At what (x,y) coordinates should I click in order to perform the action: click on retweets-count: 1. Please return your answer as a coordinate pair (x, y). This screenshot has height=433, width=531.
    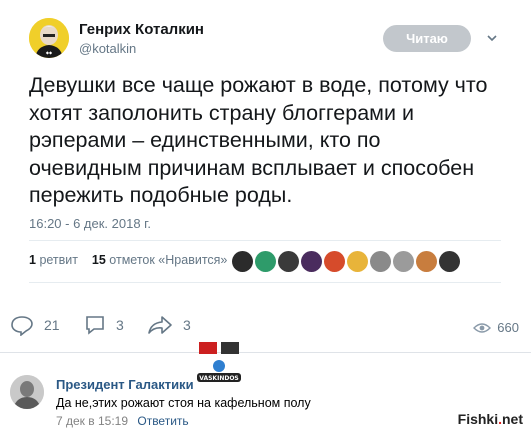
    Looking at the image, I should click on (32, 260).